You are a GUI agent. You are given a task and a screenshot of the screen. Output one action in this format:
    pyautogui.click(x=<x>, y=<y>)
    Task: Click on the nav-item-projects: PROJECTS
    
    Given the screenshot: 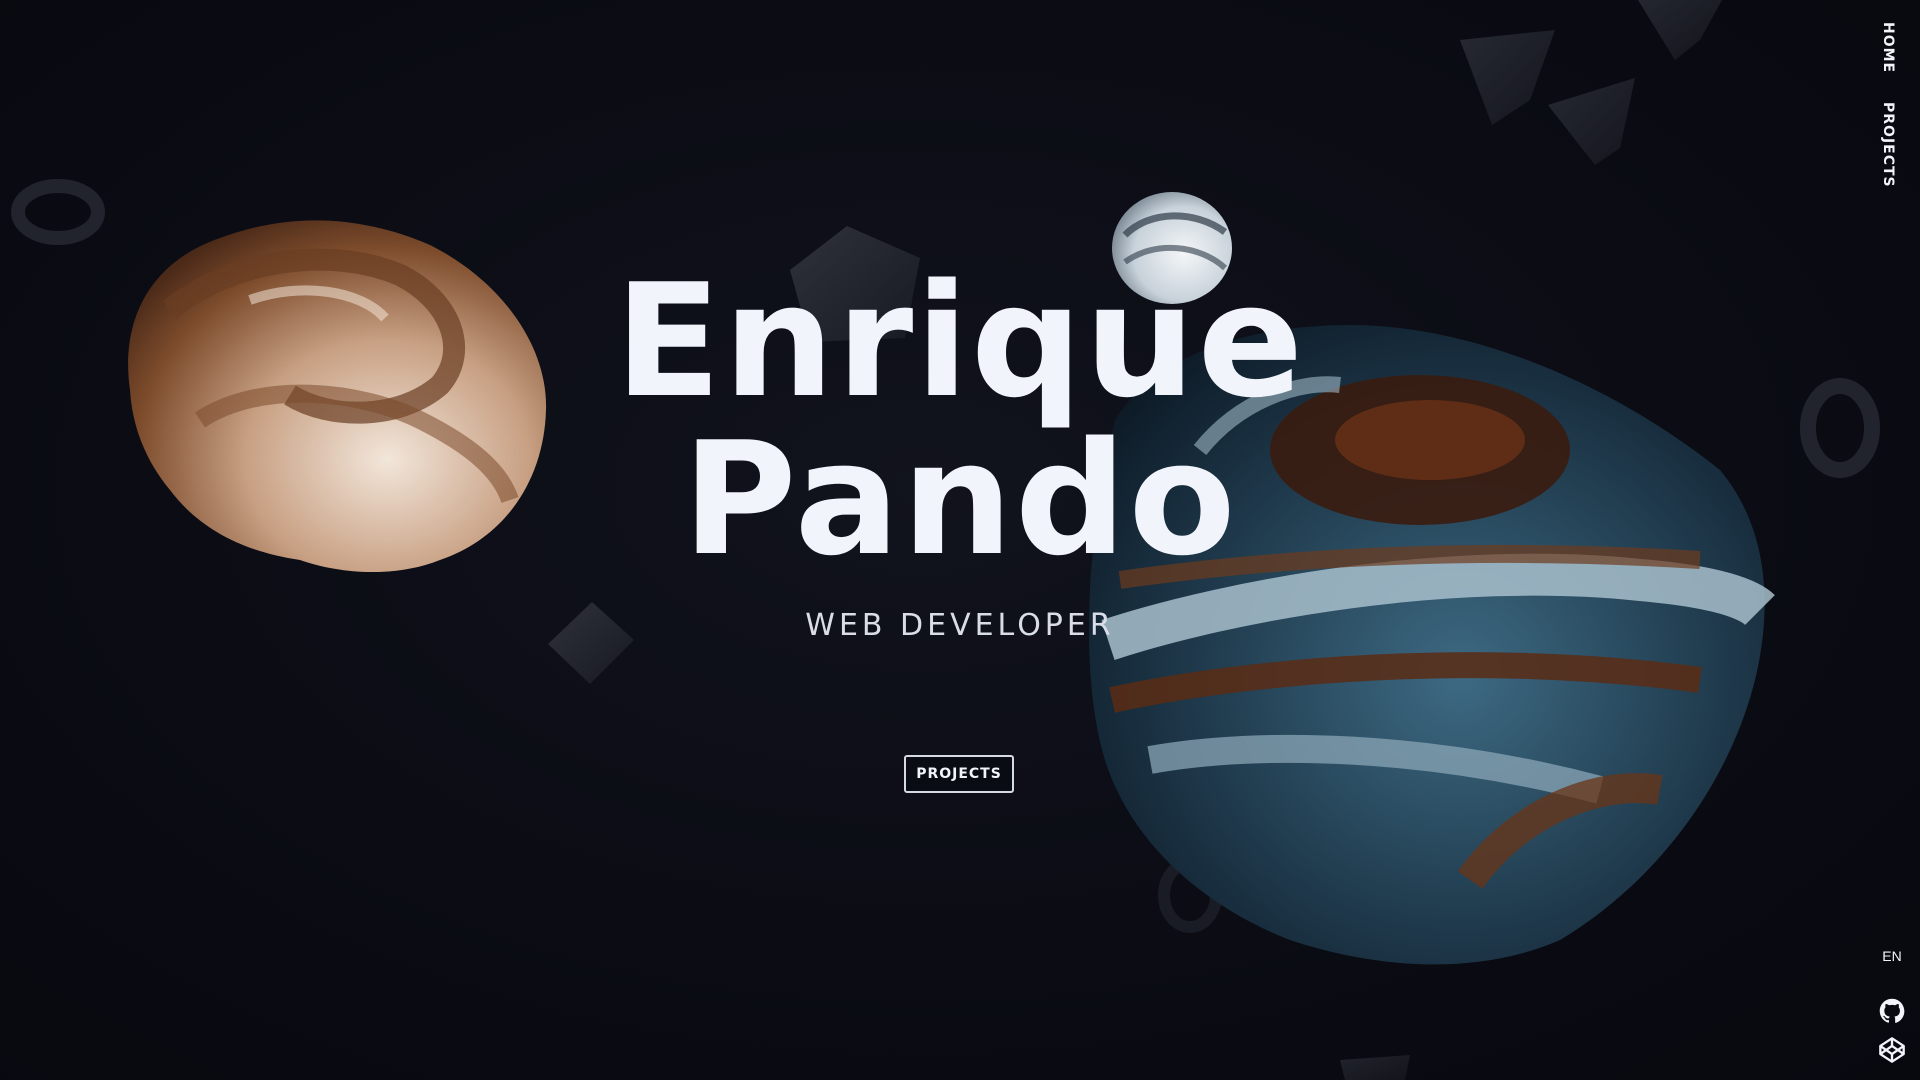 What is the action you would take?
    pyautogui.click(x=1888, y=145)
    